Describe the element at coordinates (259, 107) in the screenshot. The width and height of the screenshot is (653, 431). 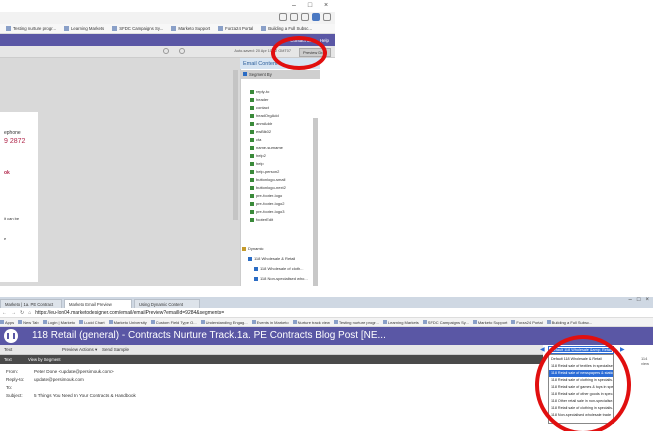
I see `tree-item: contact` at that location.